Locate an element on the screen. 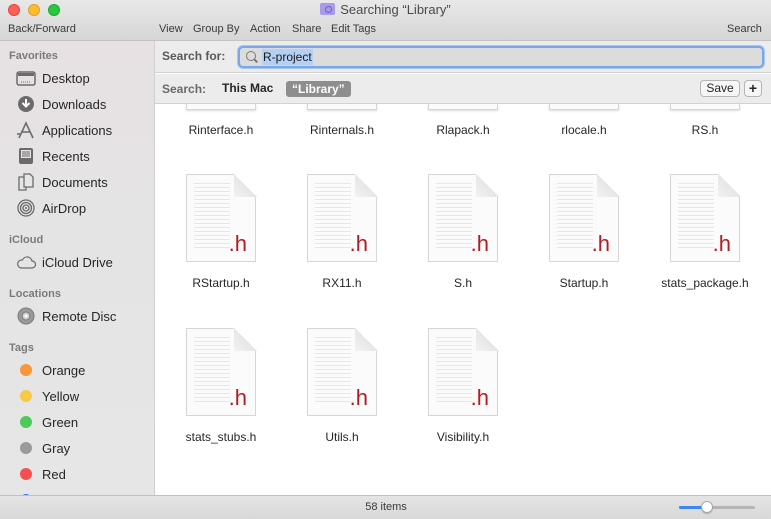  sidebar-item-applications: Applications is located at coordinates (82, 130).